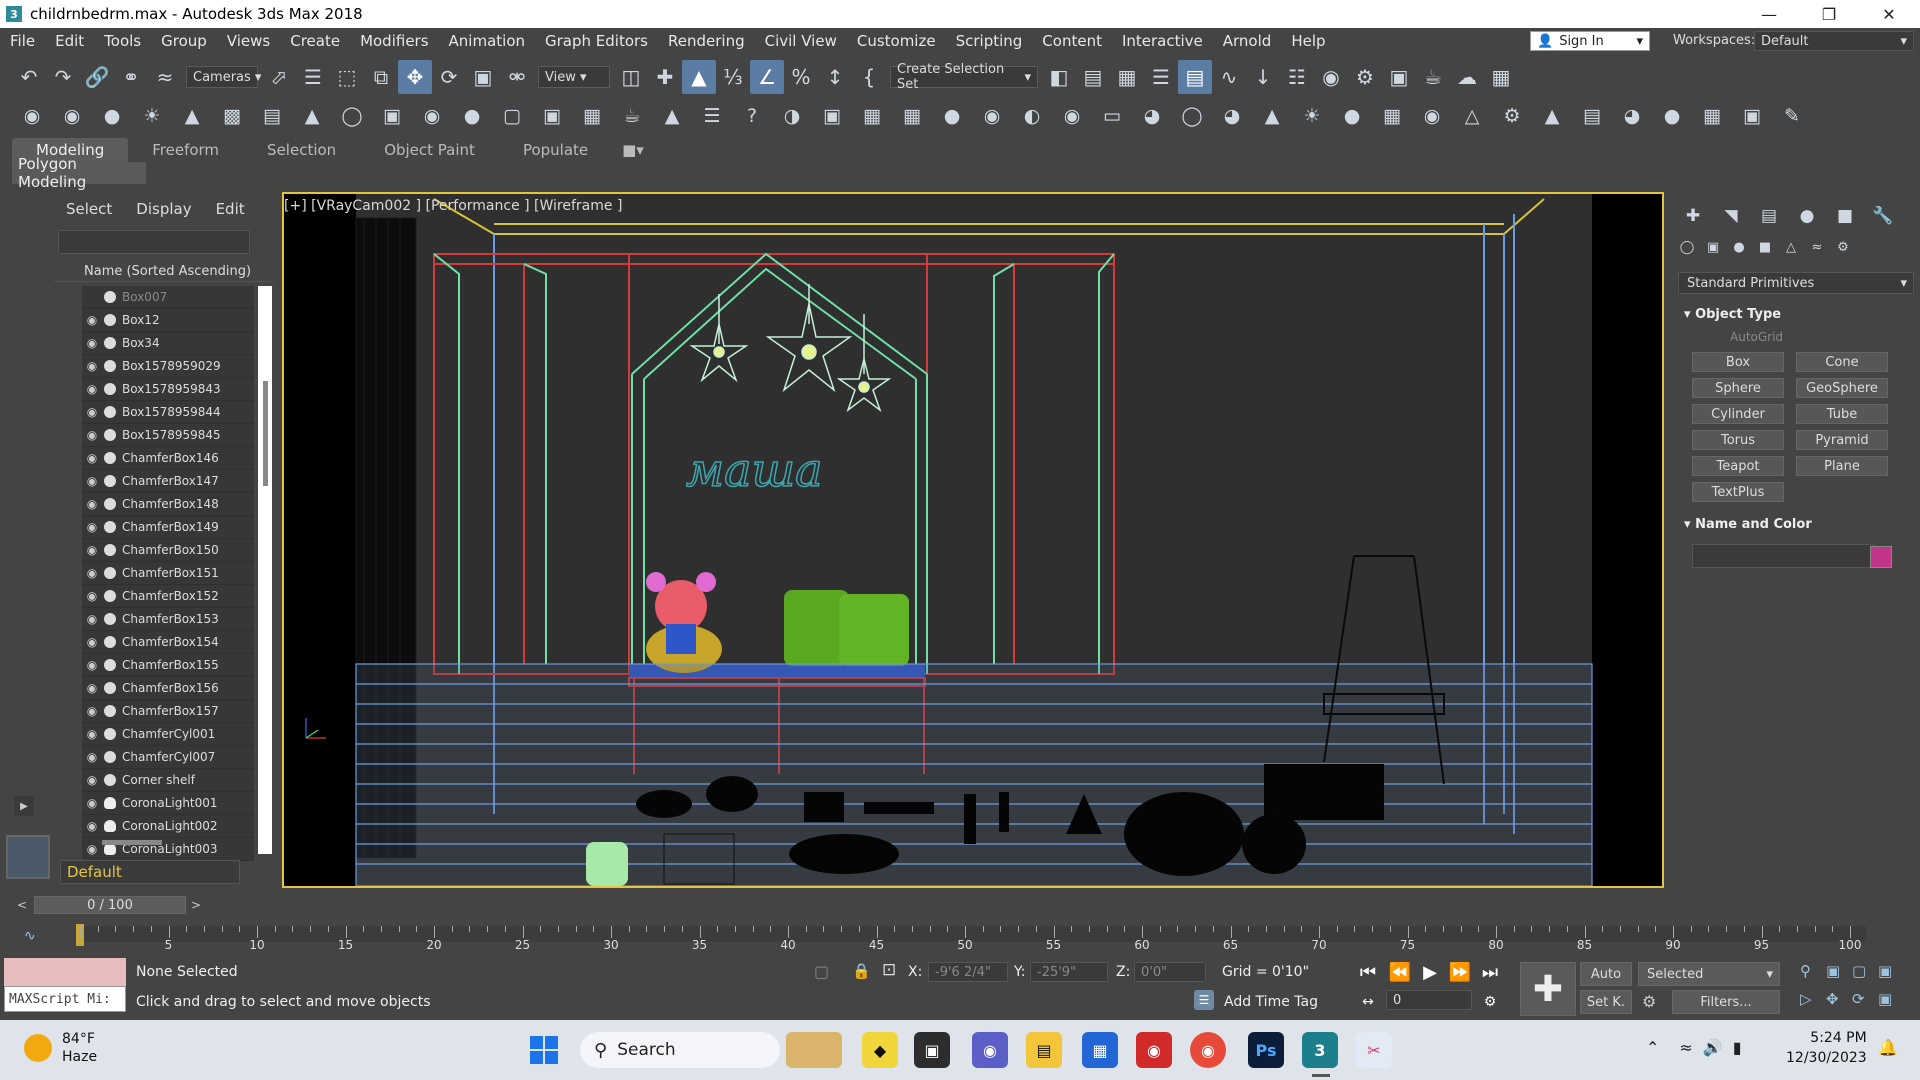 This screenshot has height=1080, width=1920. I want to click on place-icon: ⚮, so click(517, 77).